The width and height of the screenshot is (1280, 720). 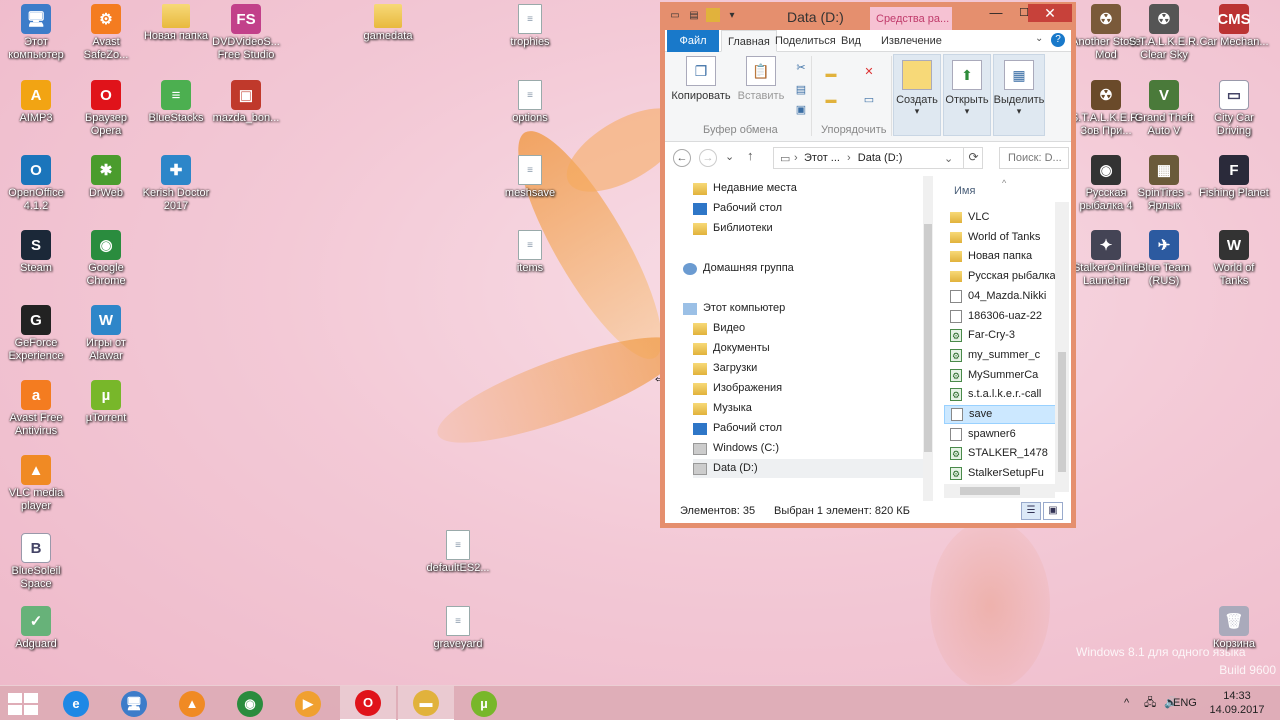 I want to click on up-button: ↑, so click(x=750, y=155).